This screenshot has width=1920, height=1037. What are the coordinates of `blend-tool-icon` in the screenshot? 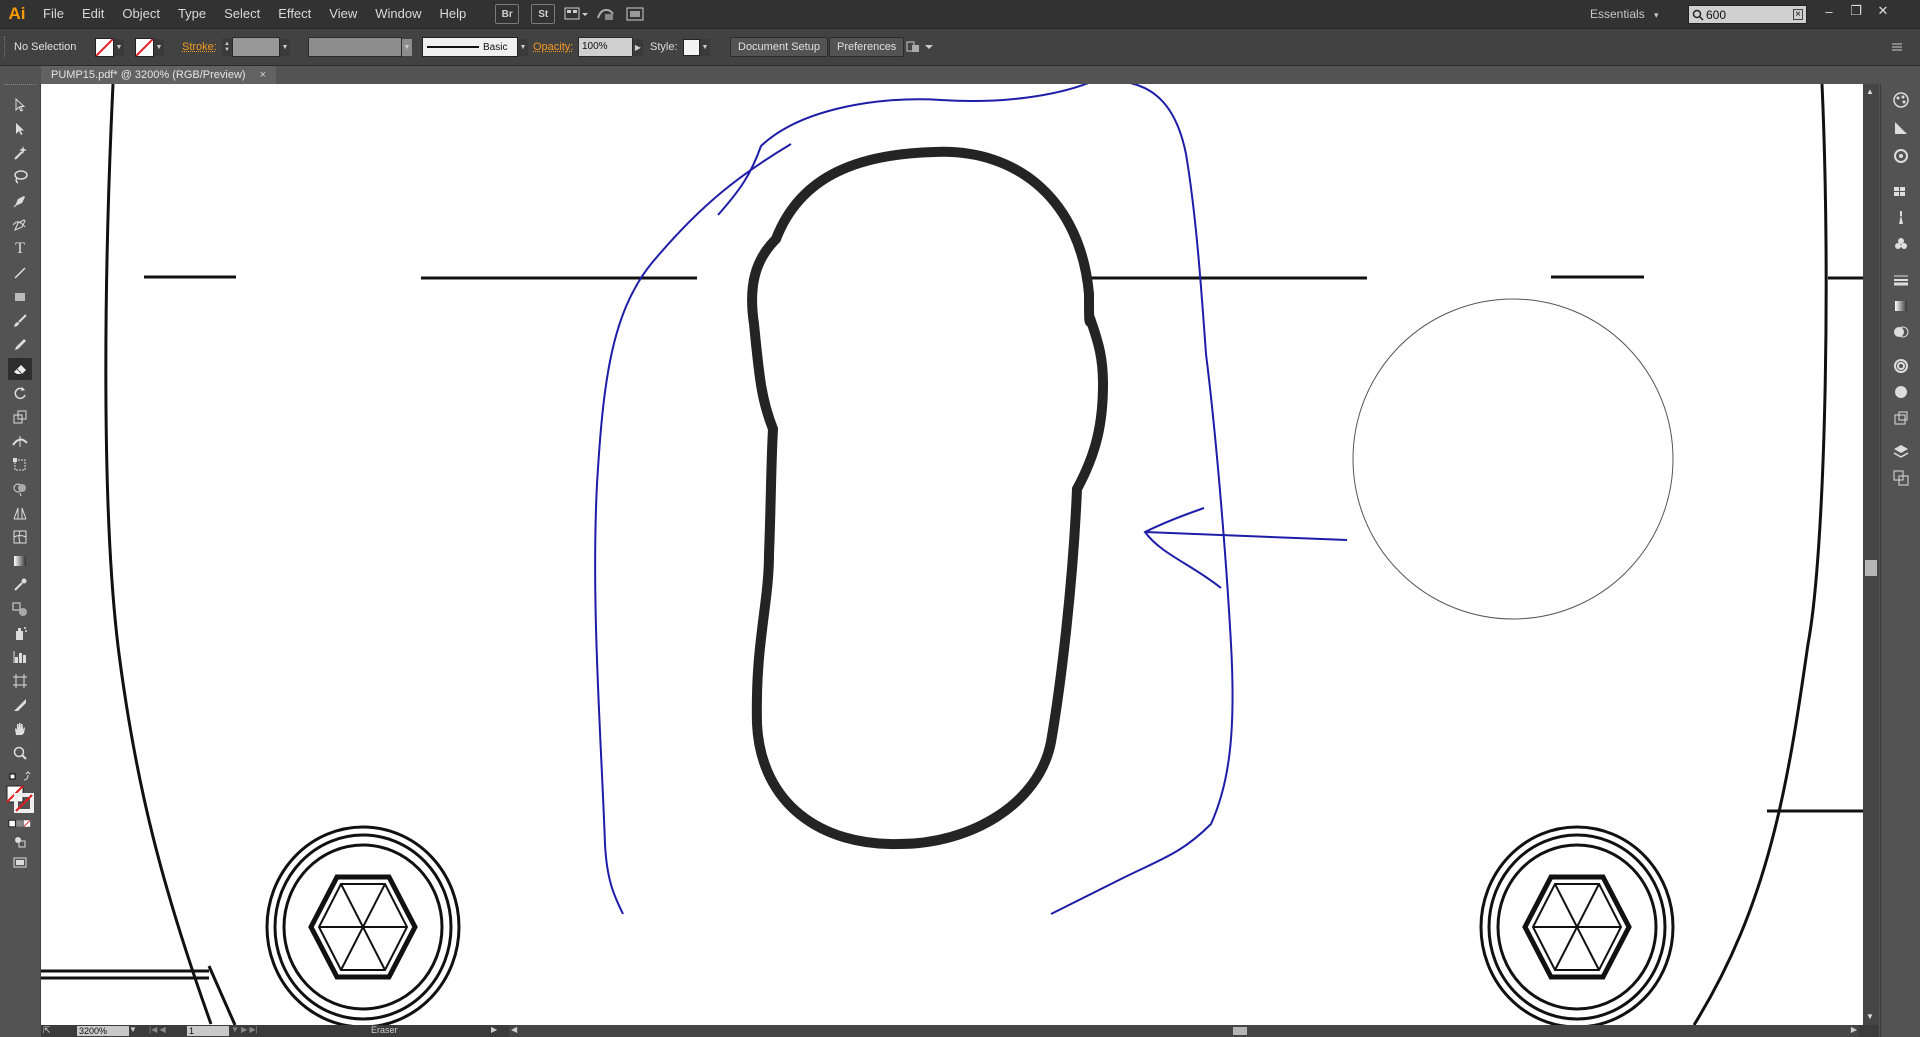 It's located at (20, 609).